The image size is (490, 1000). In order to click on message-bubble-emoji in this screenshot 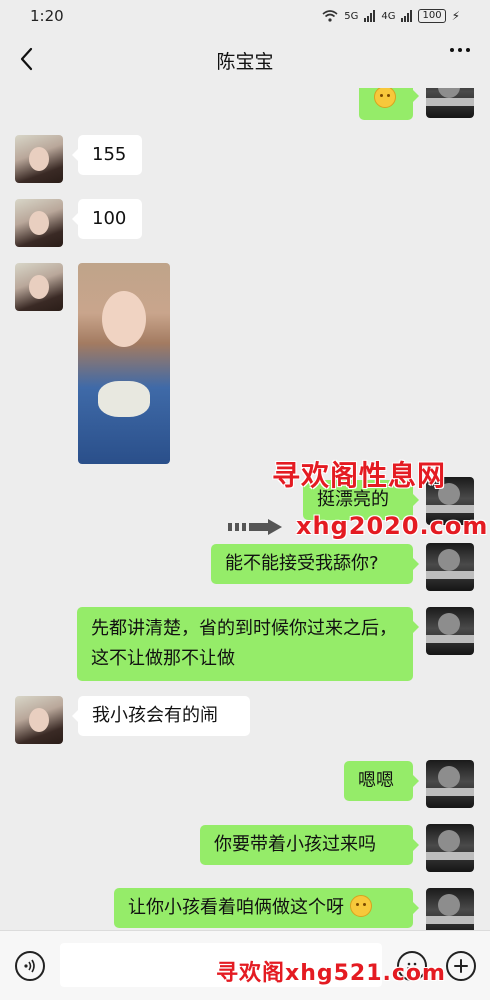, I will do `click(389, 104)`.